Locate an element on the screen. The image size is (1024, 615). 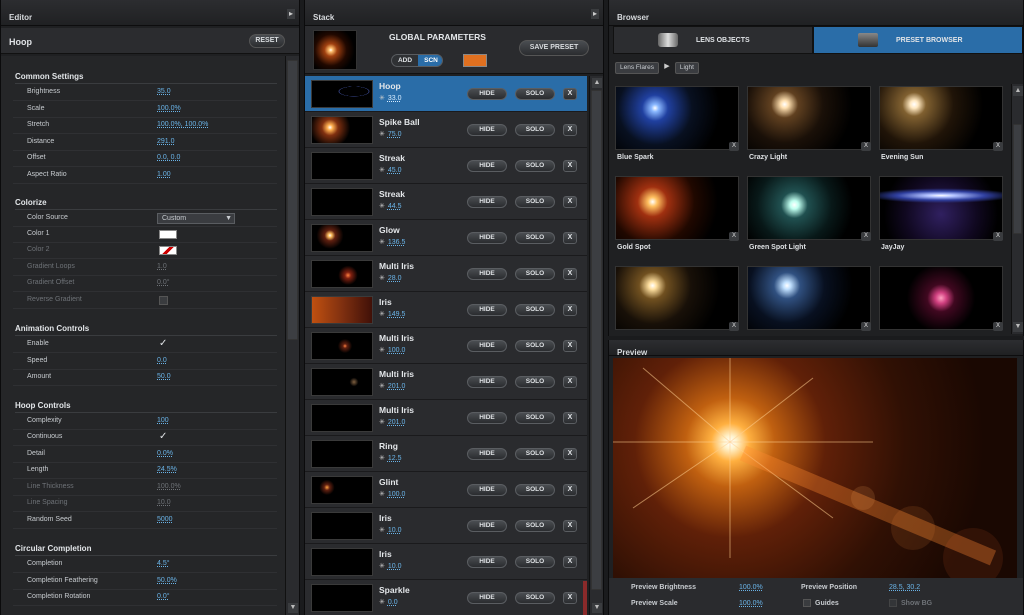
preset-green-spot-light: Green Spot Light X is located at coordinates (809, 215).